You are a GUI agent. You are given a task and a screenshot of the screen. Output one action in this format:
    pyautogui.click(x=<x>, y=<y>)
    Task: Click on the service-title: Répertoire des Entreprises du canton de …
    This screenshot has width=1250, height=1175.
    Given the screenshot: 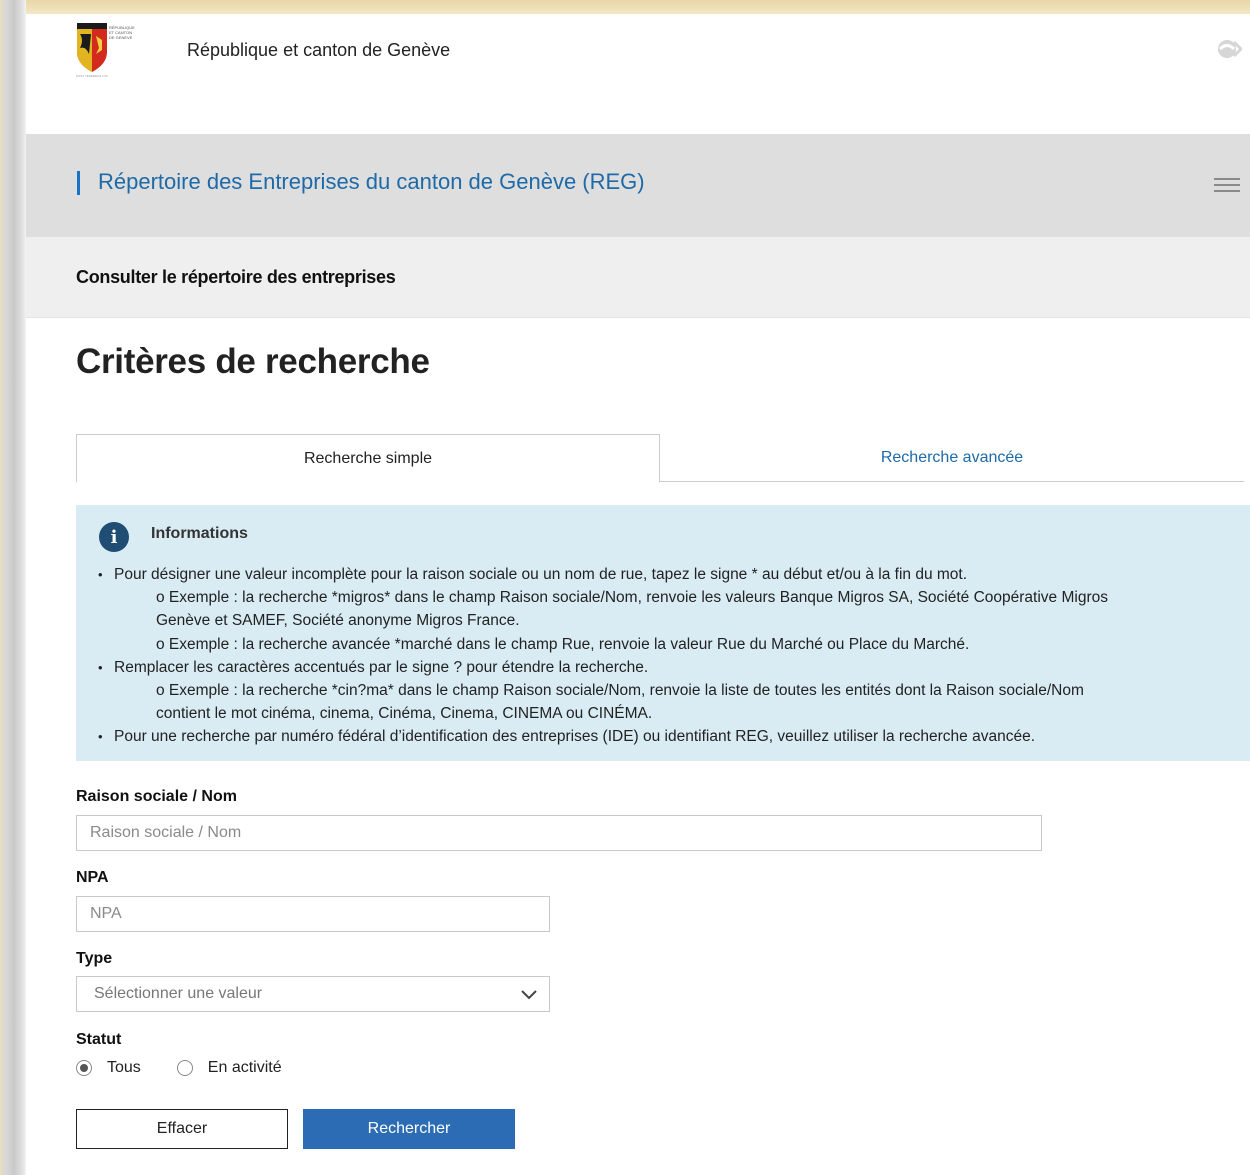 What is the action you would take?
    pyautogui.click(x=371, y=182)
    